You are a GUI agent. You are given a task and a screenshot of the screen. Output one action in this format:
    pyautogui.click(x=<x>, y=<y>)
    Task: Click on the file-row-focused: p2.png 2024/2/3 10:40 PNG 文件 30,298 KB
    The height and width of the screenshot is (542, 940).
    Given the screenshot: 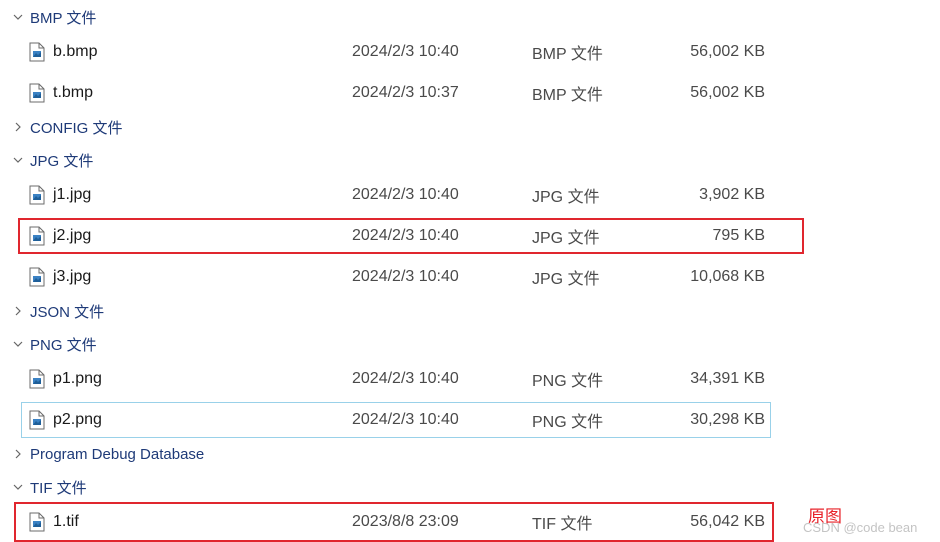 What is the action you would take?
    pyautogui.click(x=396, y=420)
    